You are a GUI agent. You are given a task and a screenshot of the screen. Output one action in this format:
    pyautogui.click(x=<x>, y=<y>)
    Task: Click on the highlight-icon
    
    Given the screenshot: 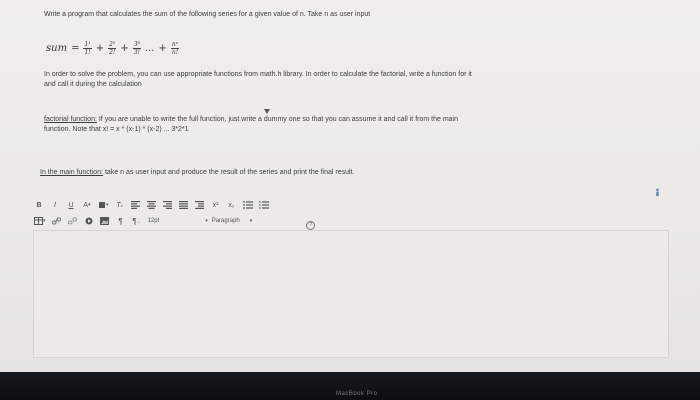 What is the action you would take?
    pyautogui.click(x=102, y=205)
    